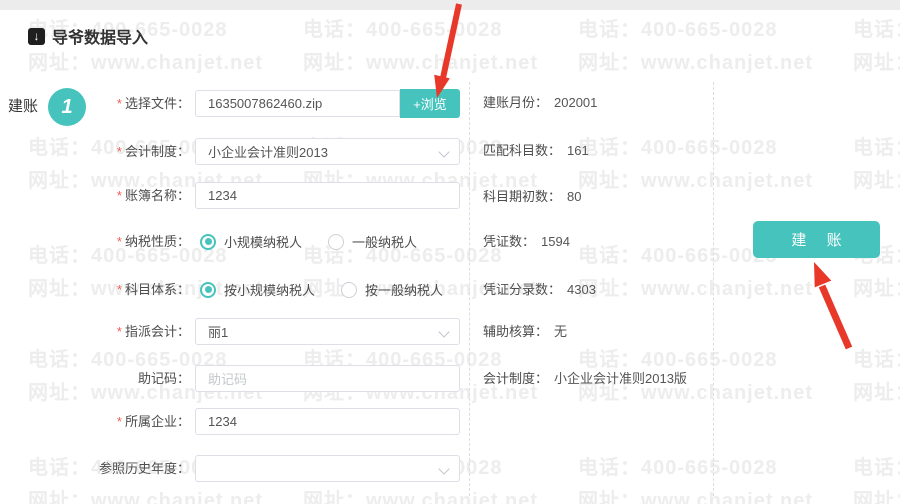 The height and width of the screenshot is (504, 900). I want to click on summary-item: 凭证分录数： 4303, so click(539, 290).